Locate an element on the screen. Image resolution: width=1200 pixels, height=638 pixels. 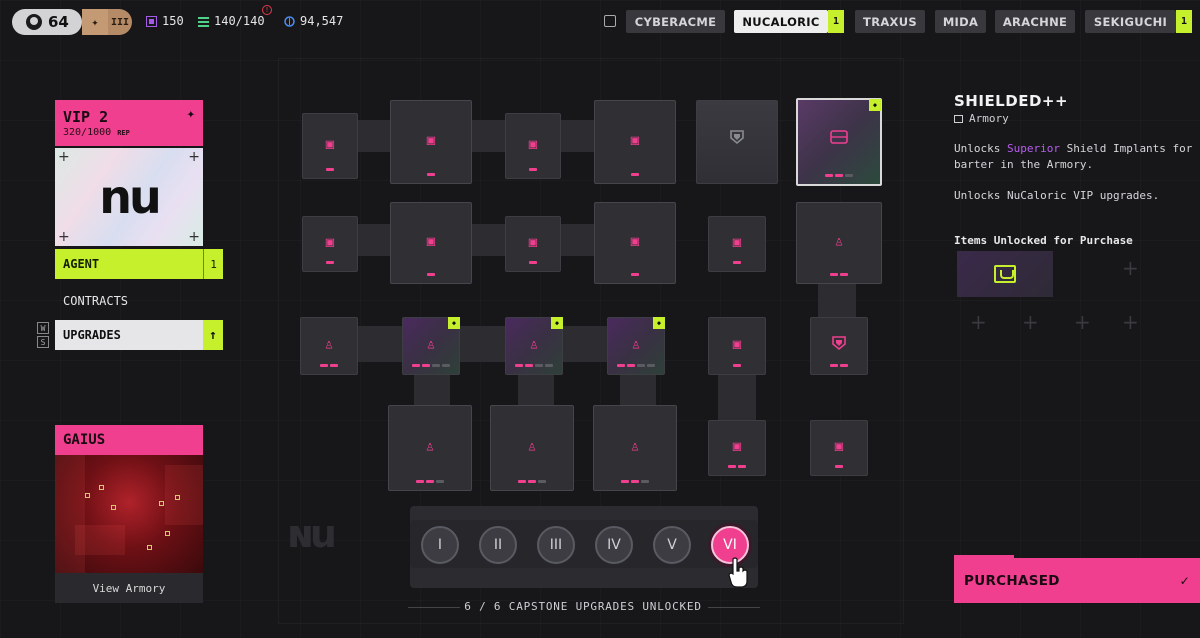
upgrade-category-label: Armory is located at coordinates (989, 118).